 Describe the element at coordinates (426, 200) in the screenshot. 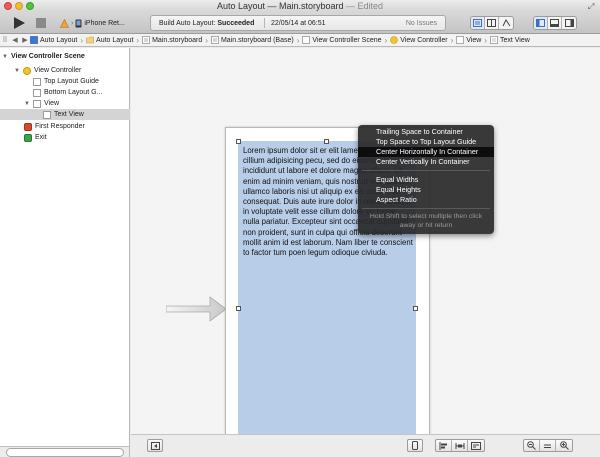

I see `menu-item-aspect-ratio: Aspect Ratio` at that location.